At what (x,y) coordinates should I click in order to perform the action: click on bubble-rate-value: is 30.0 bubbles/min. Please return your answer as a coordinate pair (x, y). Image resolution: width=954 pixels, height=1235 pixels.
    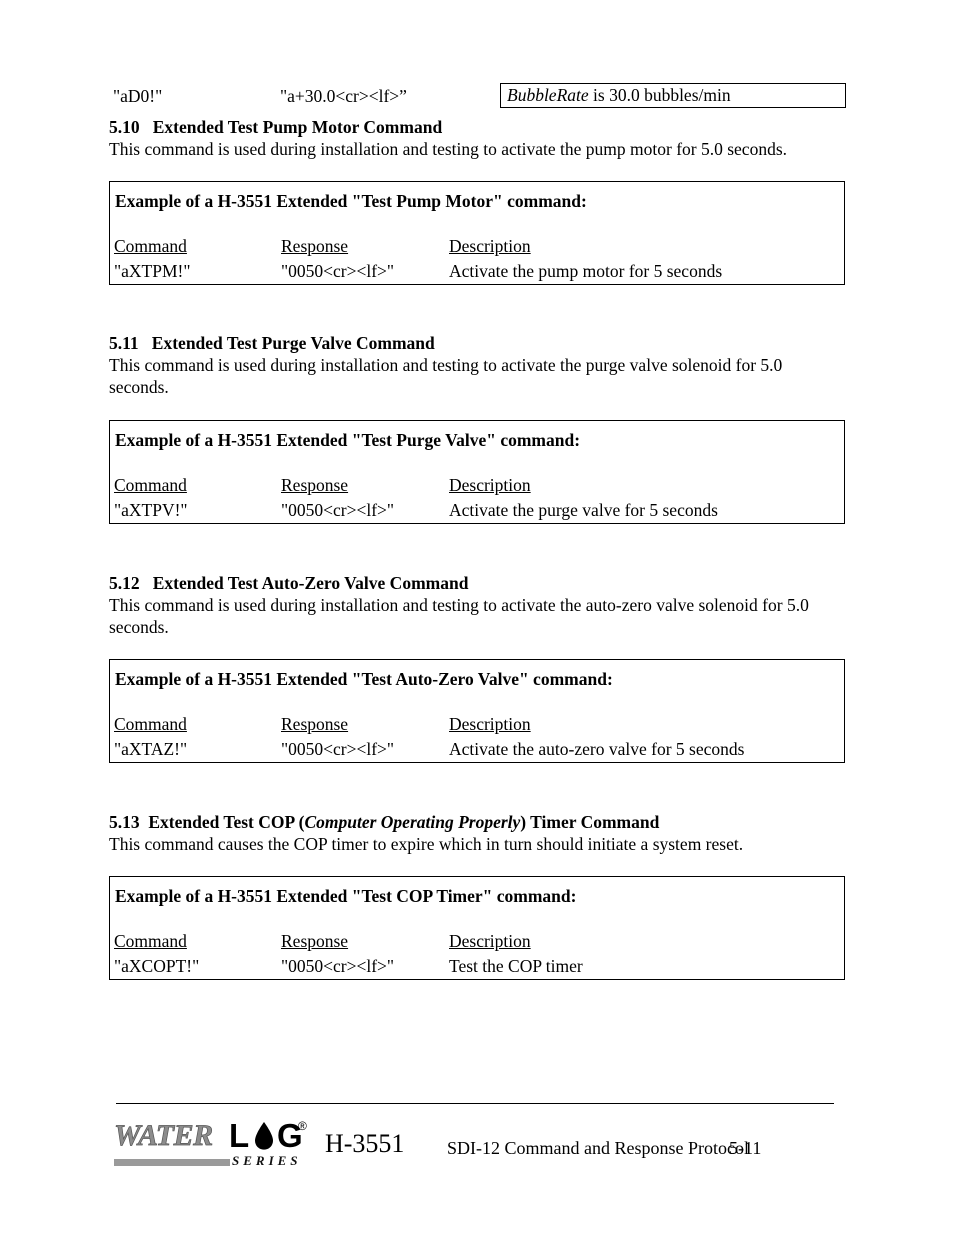
    Looking at the image, I should click on (659, 95).